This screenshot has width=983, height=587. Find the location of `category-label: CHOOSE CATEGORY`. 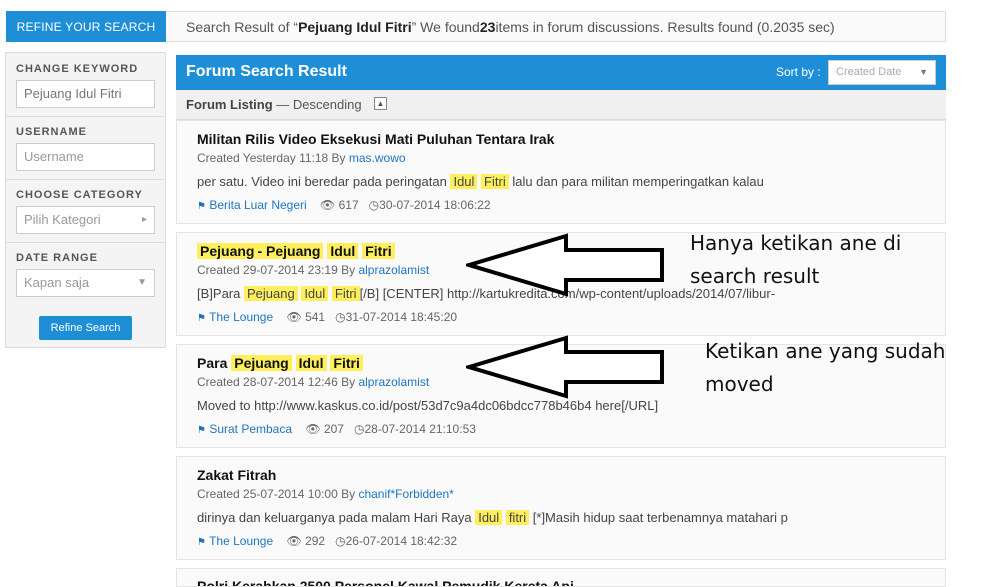

category-label: CHOOSE CATEGORY is located at coordinates (79, 195).